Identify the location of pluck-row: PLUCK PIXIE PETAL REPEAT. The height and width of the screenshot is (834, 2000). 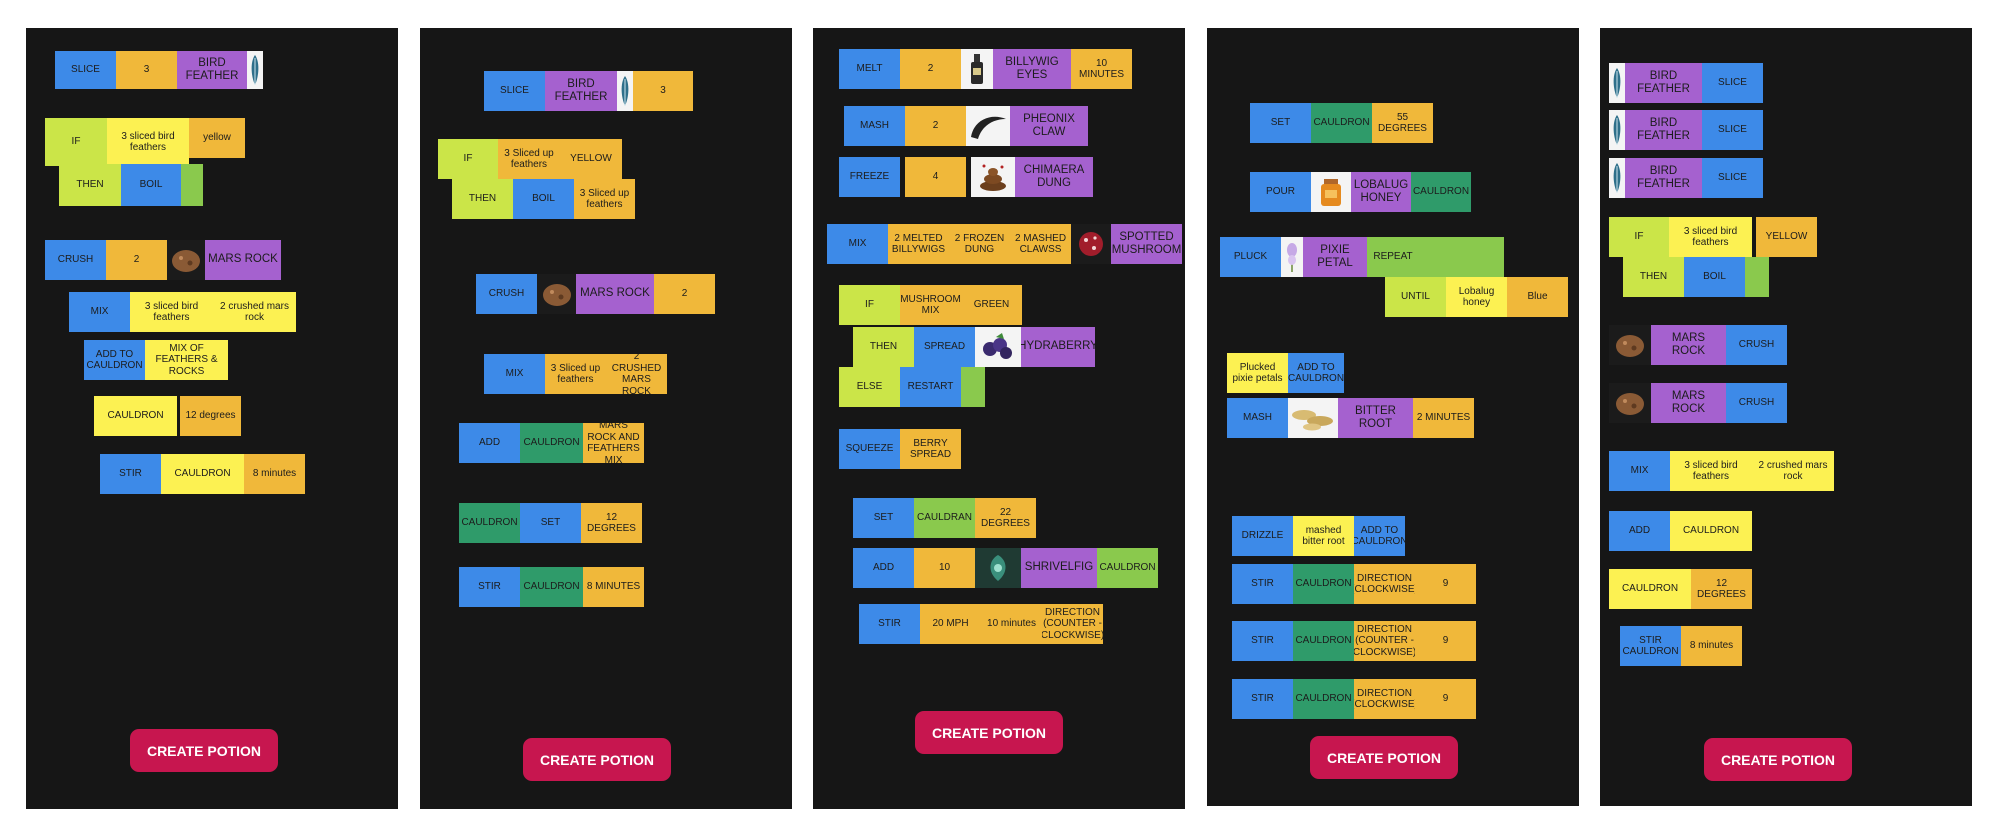
(1362, 257).